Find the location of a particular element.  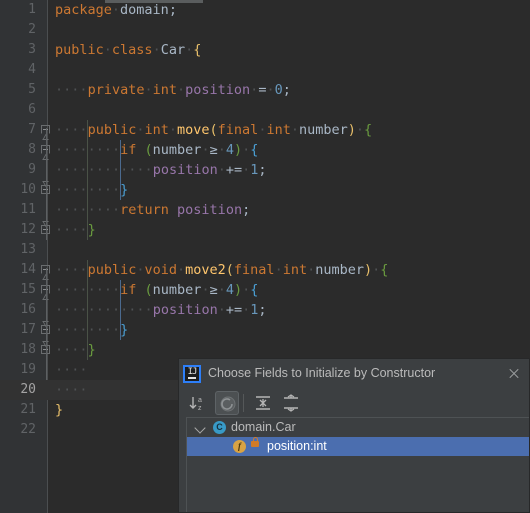

sort-alphabetically-button: az is located at coordinates (198, 403).